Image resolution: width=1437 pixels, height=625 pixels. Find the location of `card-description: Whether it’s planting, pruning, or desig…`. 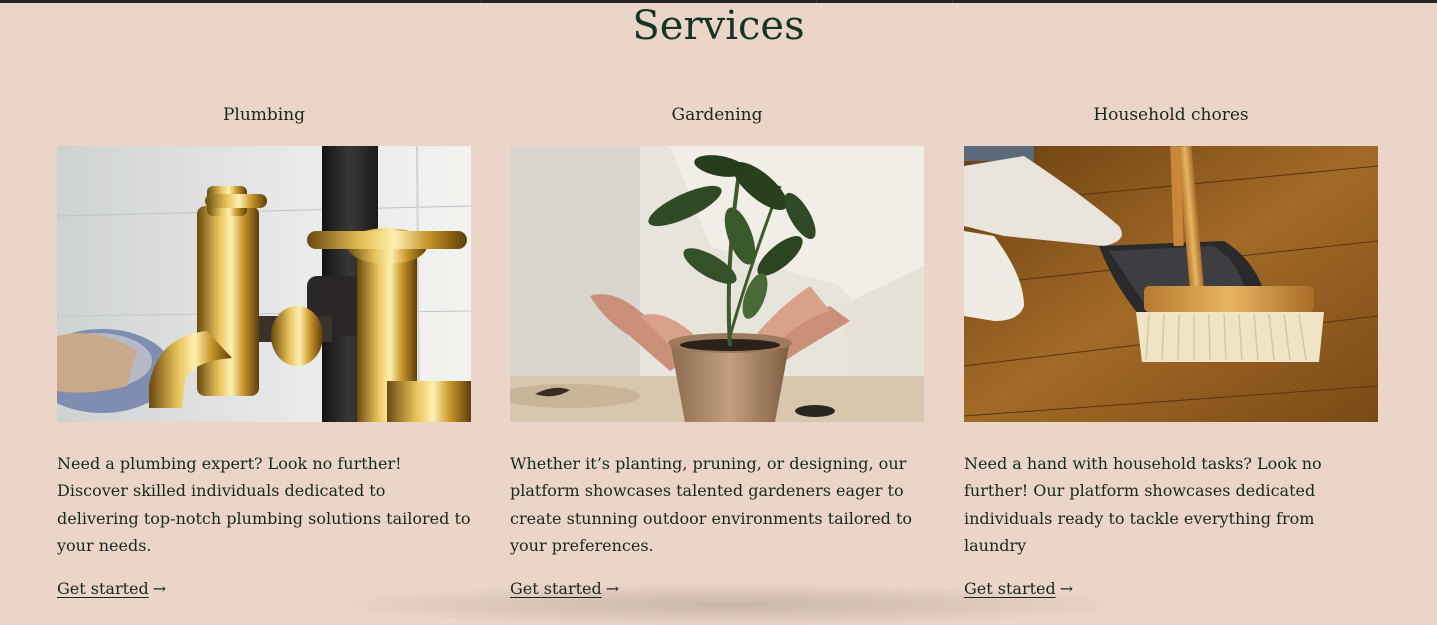

card-description: Whether it’s planting, pruning, or desig… is located at coordinates (711, 505).